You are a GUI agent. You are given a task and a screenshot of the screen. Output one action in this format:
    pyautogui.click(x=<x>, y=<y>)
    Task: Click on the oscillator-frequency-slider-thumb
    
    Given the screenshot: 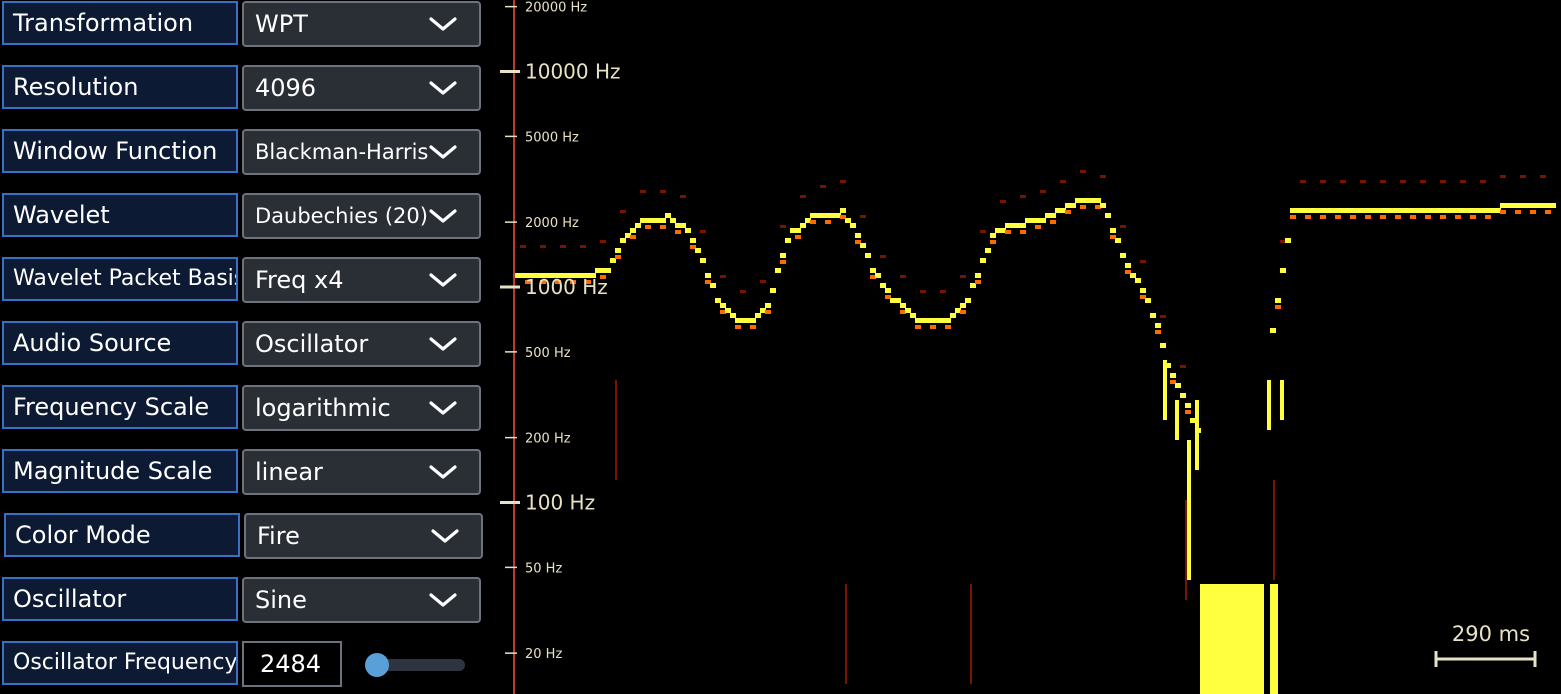 What is the action you would take?
    pyautogui.click(x=376, y=665)
    